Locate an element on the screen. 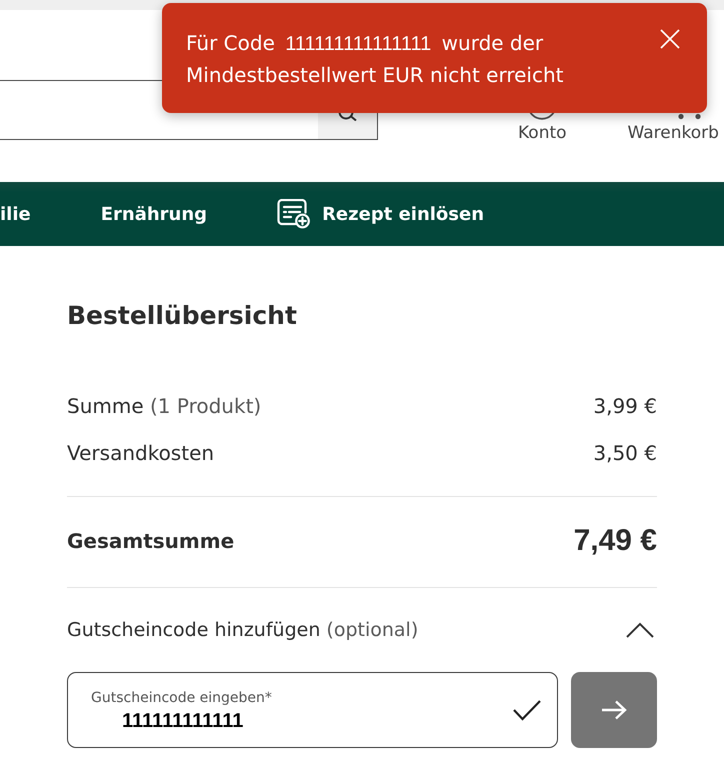  section-title: Bestellübersicht is located at coordinates (182, 316).